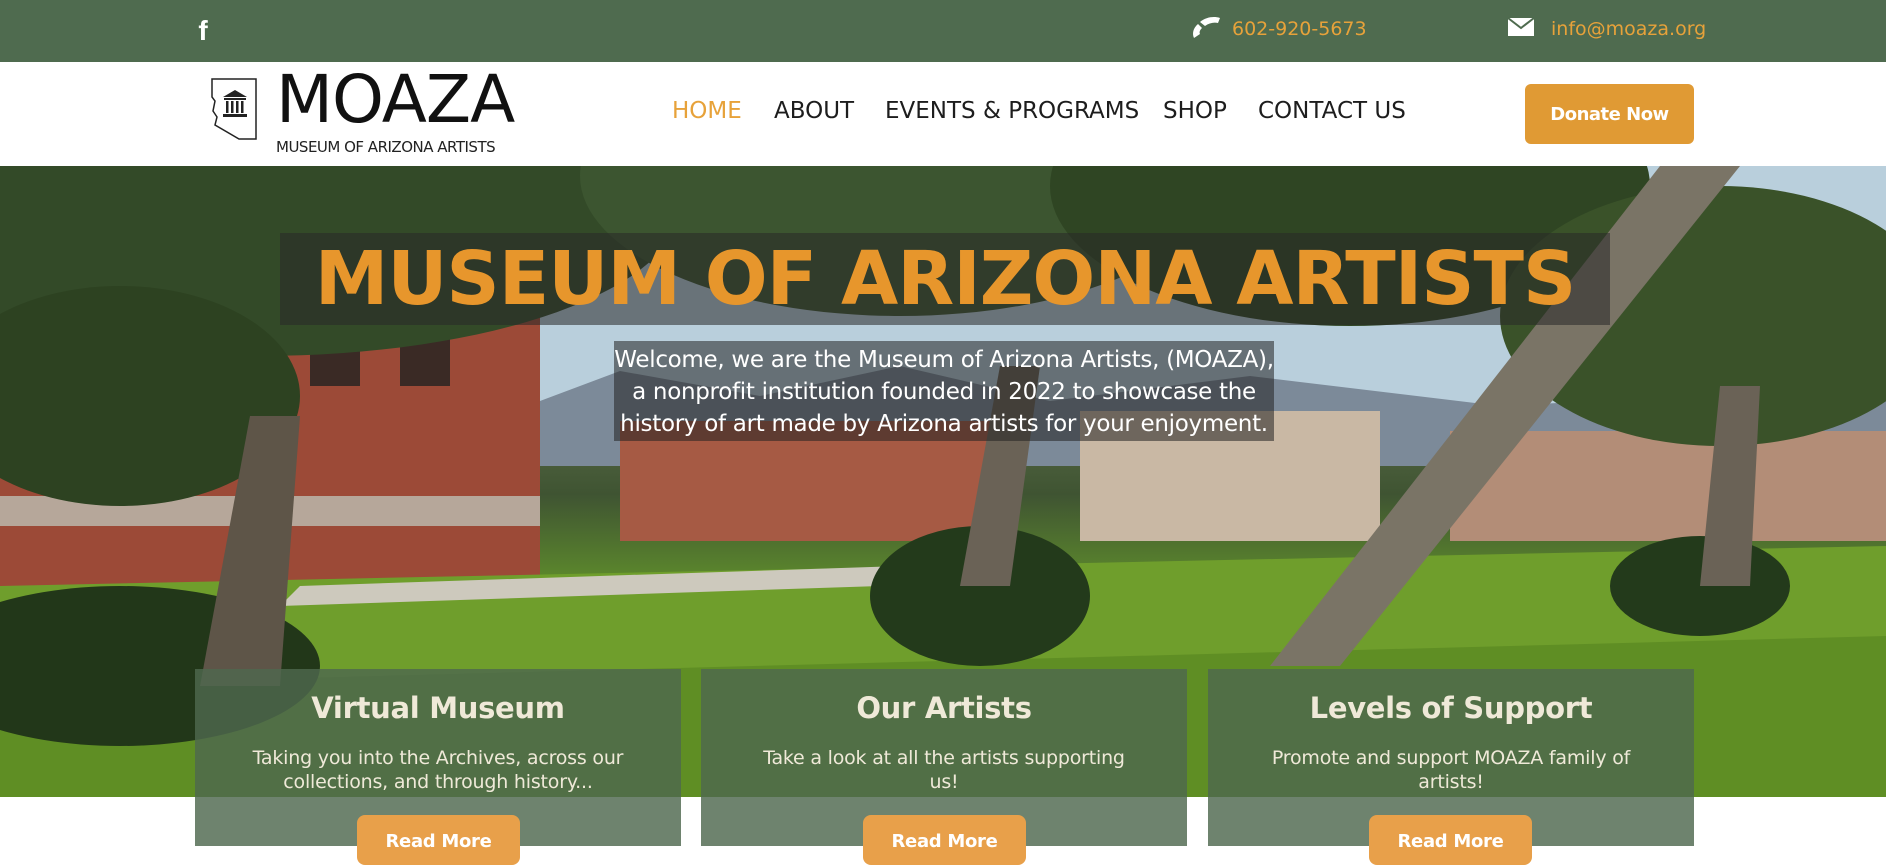  I want to click on envelope-icon, so click(1521, 26).